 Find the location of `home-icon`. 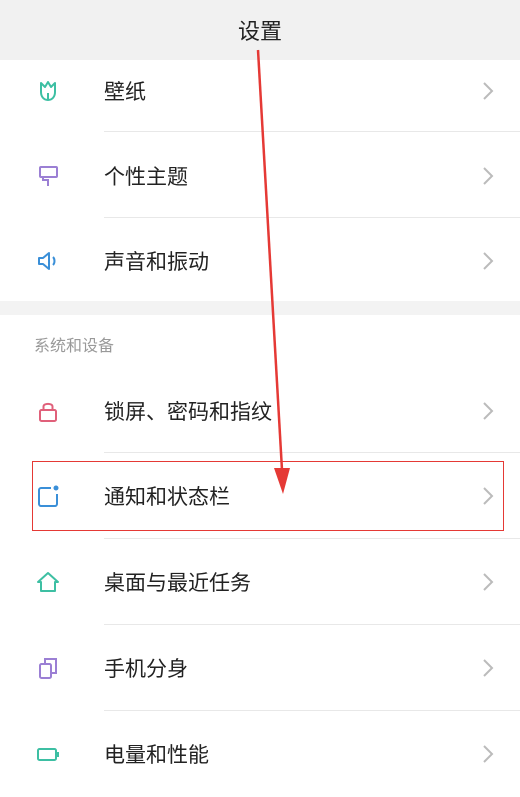

home-icon is located at coordinates (48, 582).